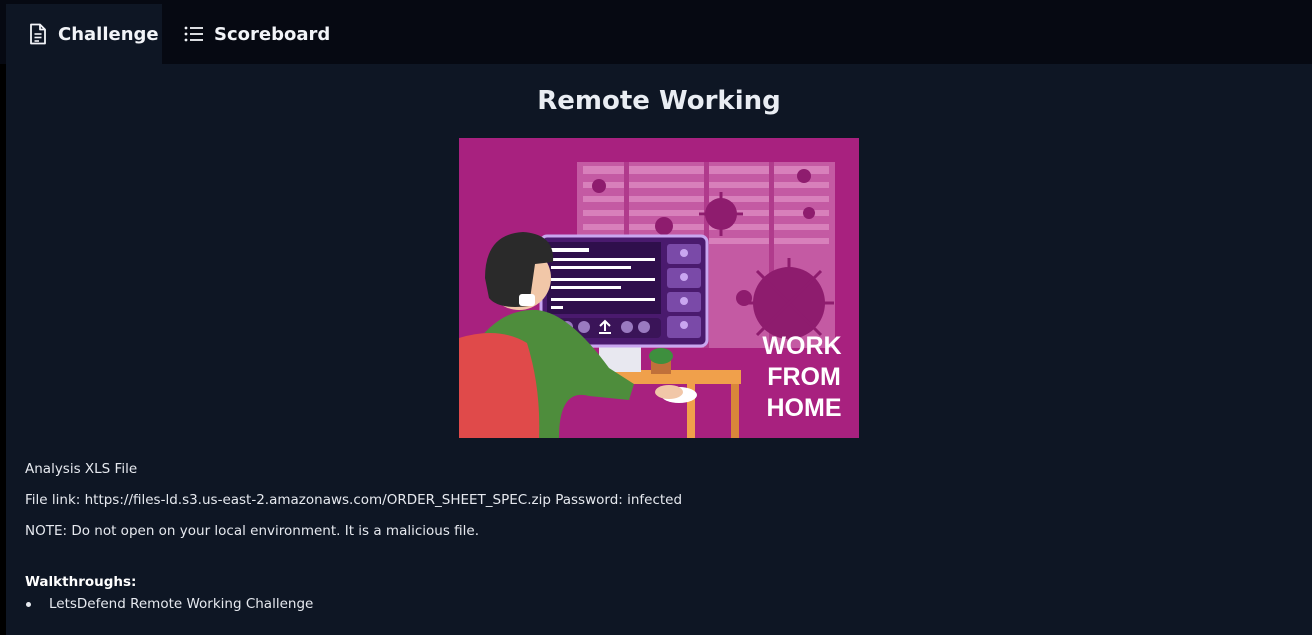 The width and height of the screenshot is (1312, 635). I want to click on list-item: LetsDefend Remote Working Challenge, so click(169, 604).